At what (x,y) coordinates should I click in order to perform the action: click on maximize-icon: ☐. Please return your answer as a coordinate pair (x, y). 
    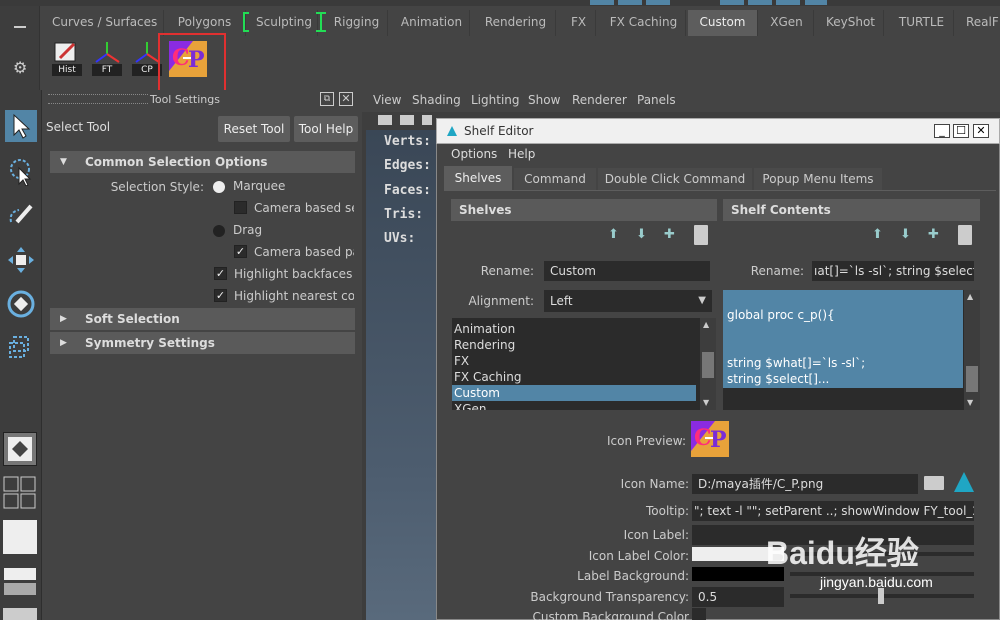
    Looking at the image, I should click on (961, 131).